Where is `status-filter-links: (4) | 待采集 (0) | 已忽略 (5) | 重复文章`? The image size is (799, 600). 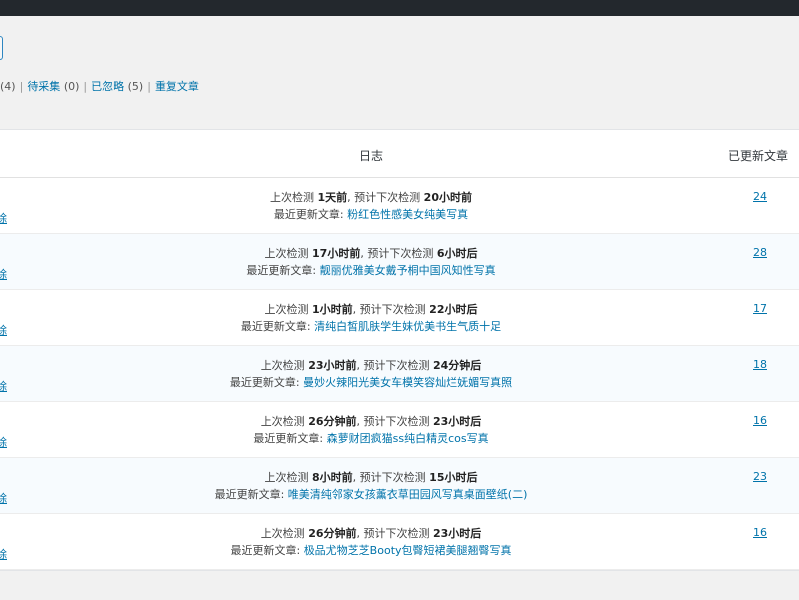
status-filter-links: (4) | 待采集 (0) | 已忽略 (5) | 重复文章 is located at coordinates (99, 86).